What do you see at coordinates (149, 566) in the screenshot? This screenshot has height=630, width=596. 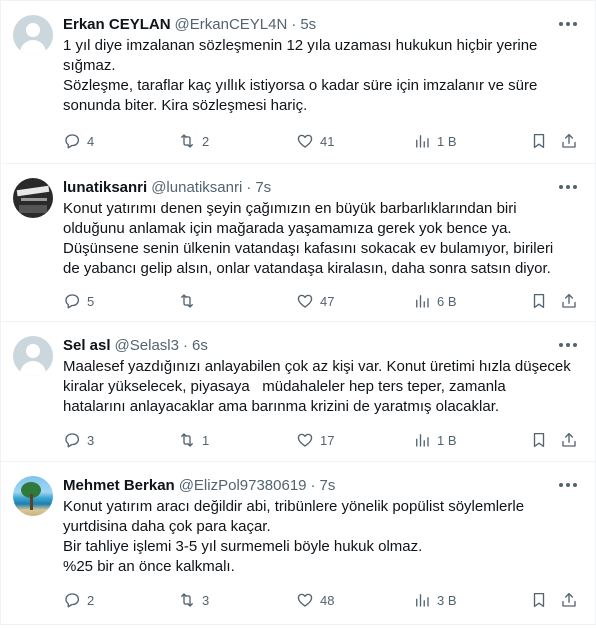 I see `tweet-text-line: %25 bir an önce kalkmalı.` at bounding box center [149, 566].